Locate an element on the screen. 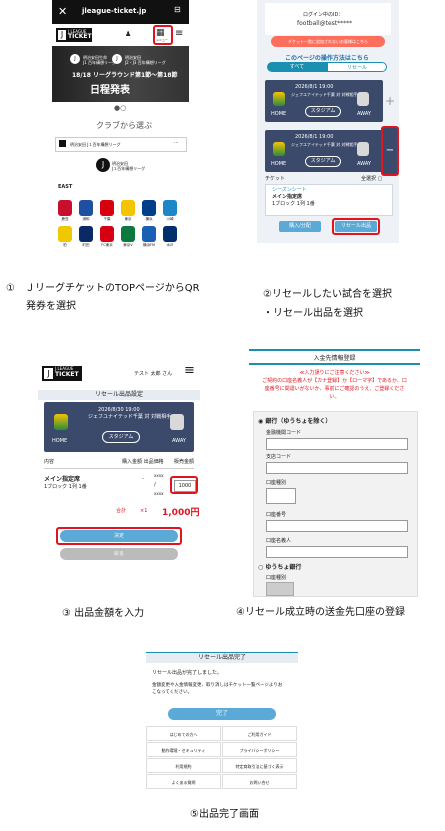 Image resolution: width=445 pixels, height=831 pixels. caption-4: ④リセール成立時の送金先口座の登録 is located at coordinates (320, 612).